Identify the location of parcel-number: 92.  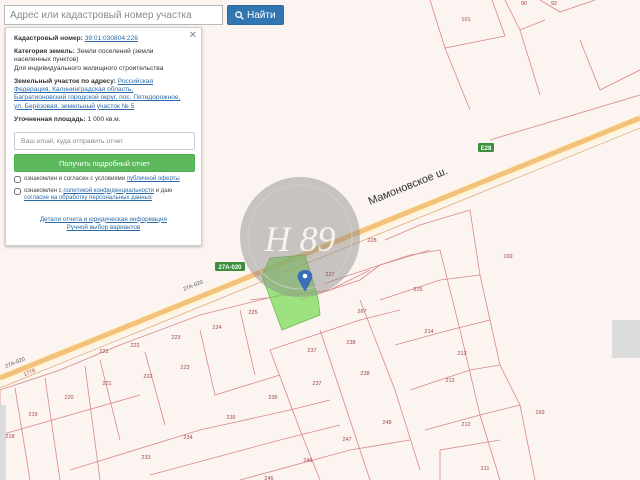
(554, 4).